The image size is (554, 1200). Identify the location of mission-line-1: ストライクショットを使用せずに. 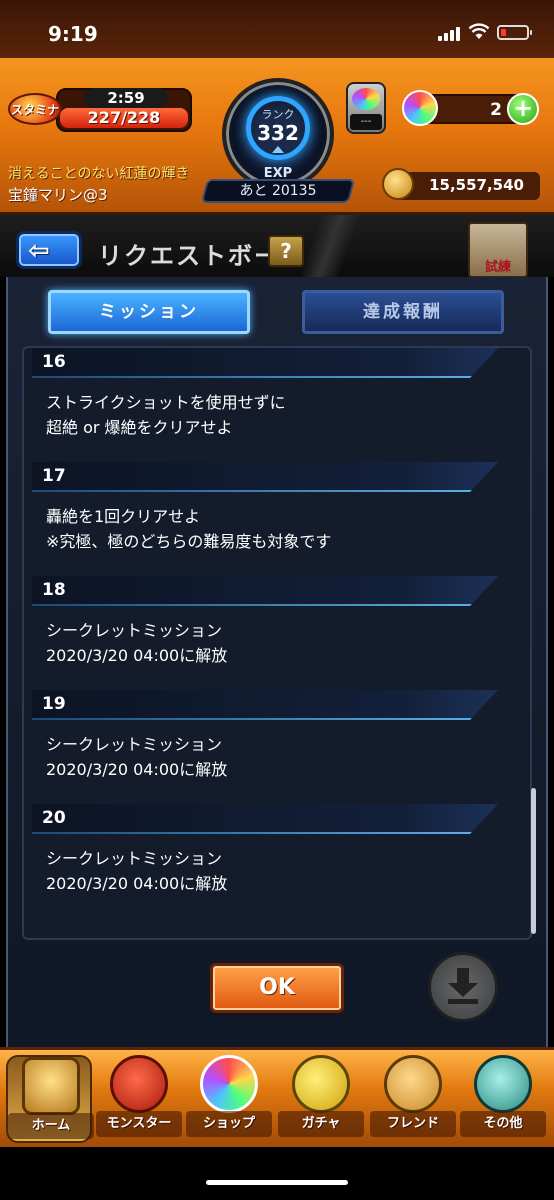
(166, 402).